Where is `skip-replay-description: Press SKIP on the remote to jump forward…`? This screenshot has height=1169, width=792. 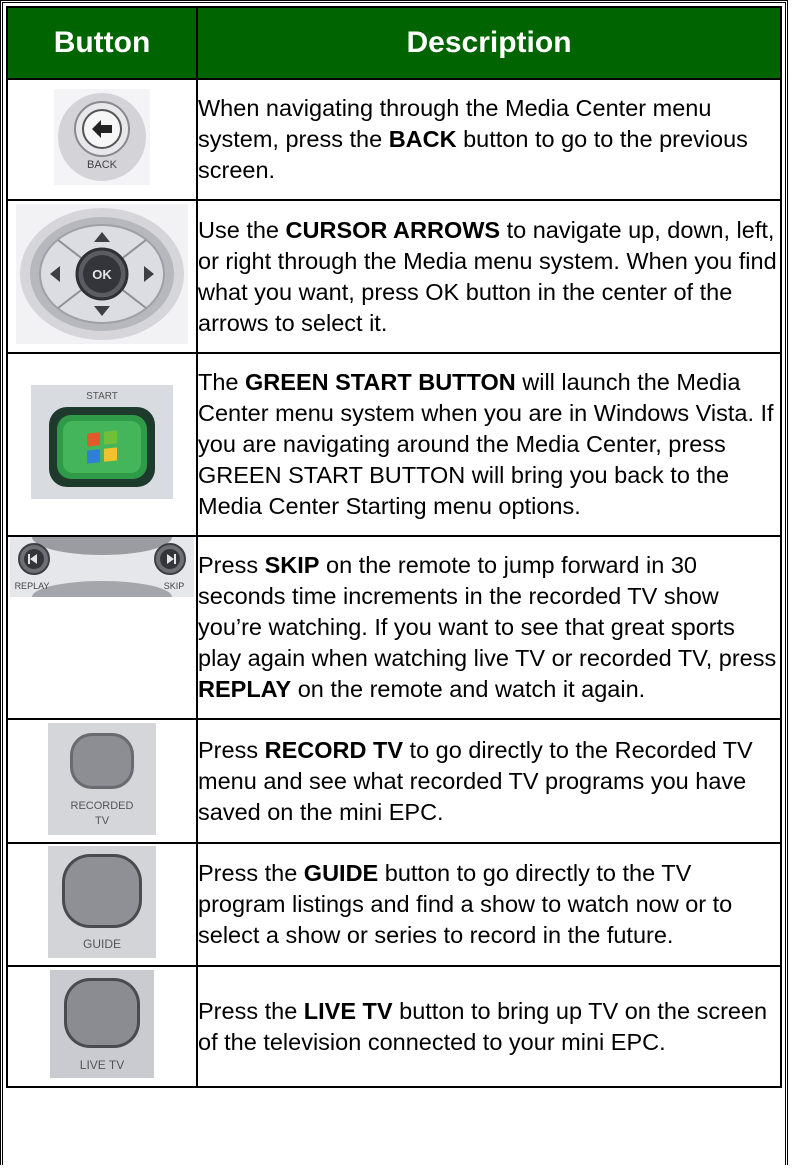
skip-replay-description: Press SKIP on the remote to jump forward… is located at coordinates (489, 627).